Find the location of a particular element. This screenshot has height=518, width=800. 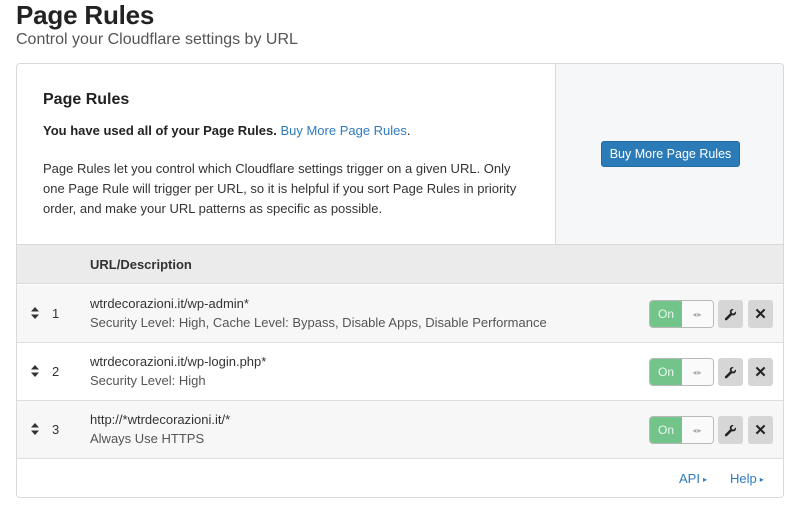

info-action-panel: Buy More Page Rules is located at coordinates (669, 154).